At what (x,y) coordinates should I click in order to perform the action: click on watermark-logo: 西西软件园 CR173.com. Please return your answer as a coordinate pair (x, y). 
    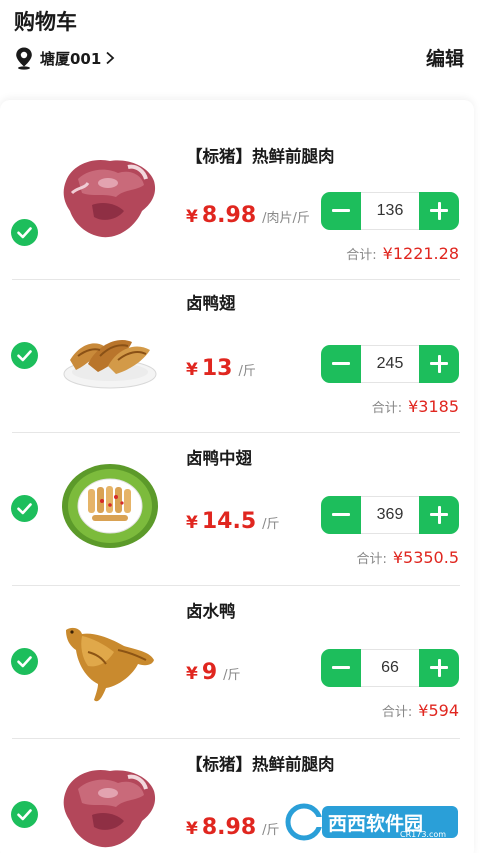
    Looking at the image, I should click on (371, 822).